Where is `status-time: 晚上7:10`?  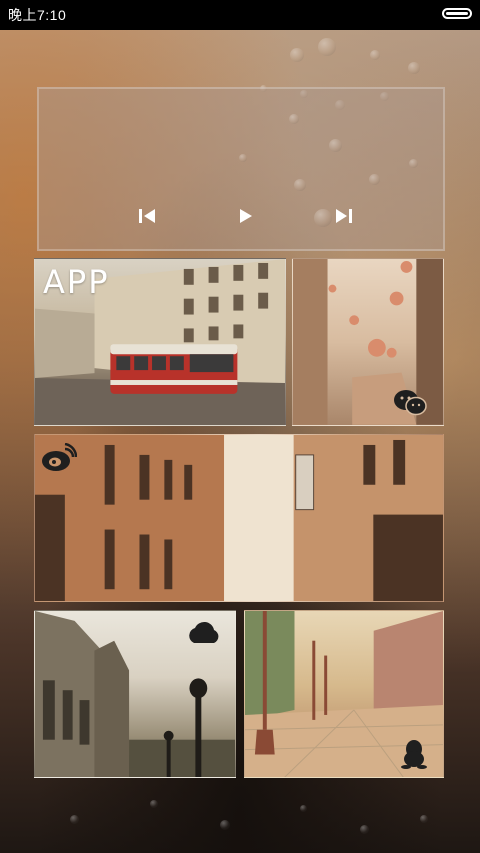
status-time: 晚上7:10 is located at coordinates (37, 15).